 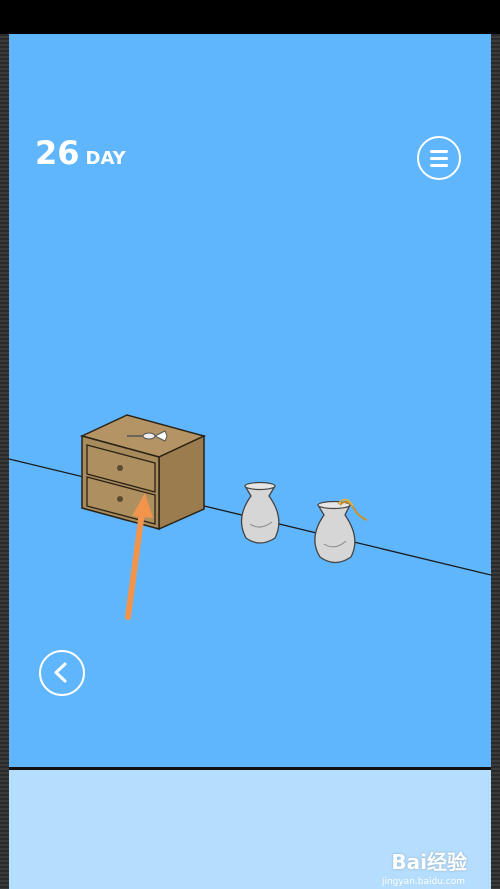 I want to click on vase-right, so click(x=341, y=531).